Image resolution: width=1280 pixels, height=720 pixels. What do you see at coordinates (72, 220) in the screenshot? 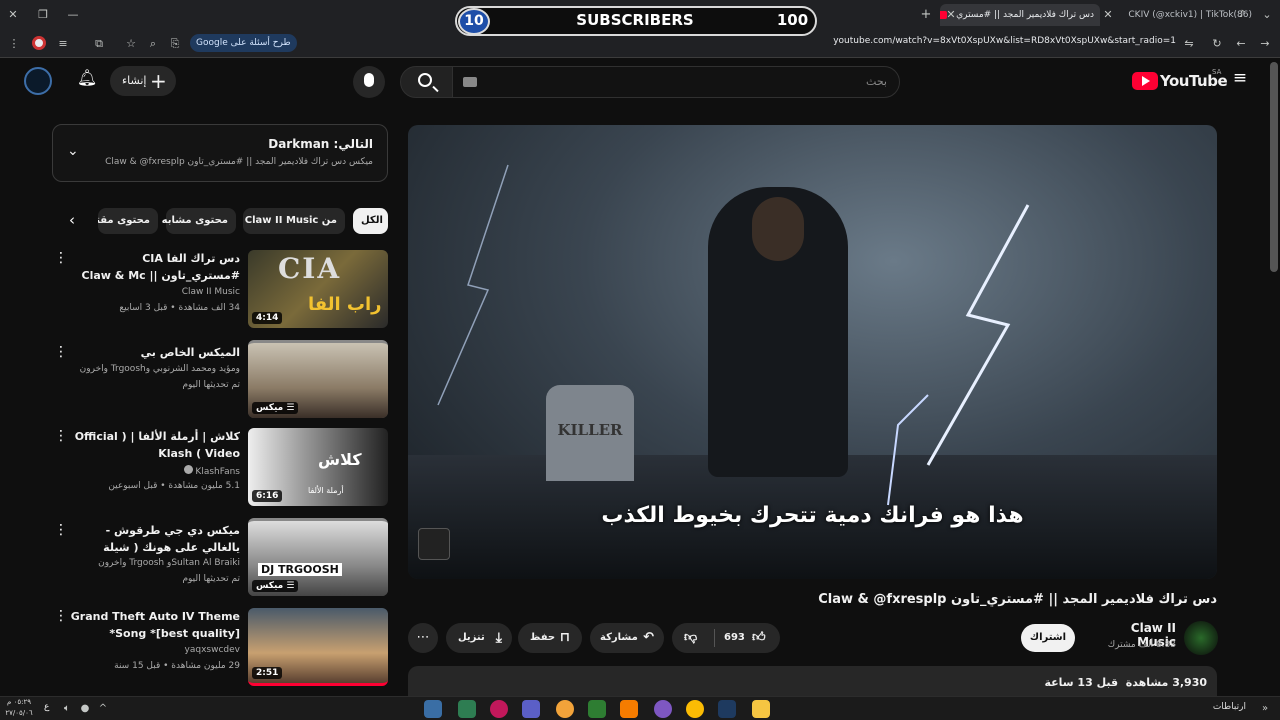
I see `chevron-left-icon: ‹` at bounding box center [72, 220].